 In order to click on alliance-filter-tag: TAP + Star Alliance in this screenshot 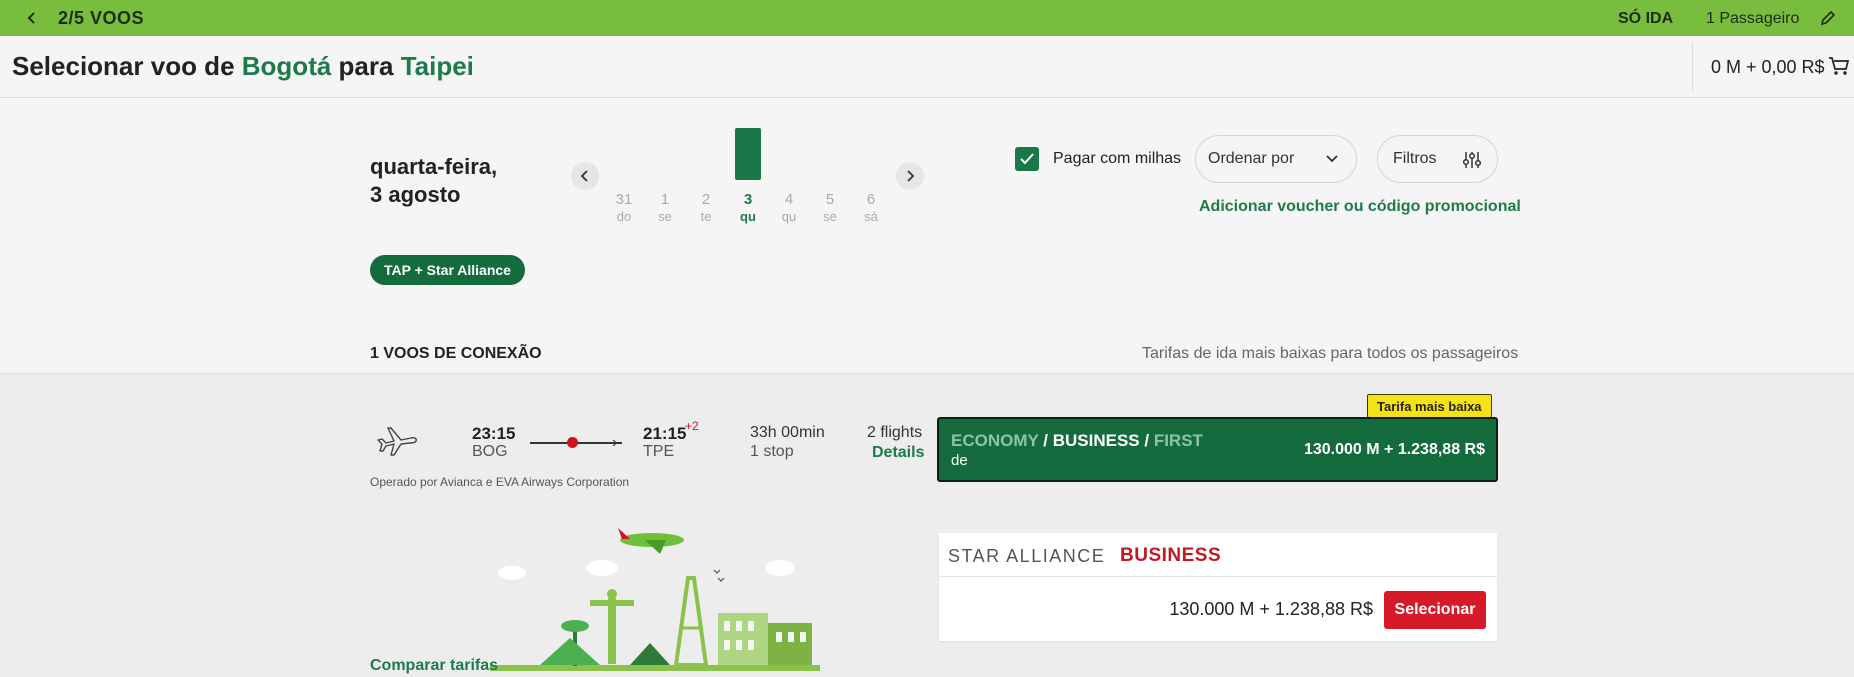, I will do `click(447, 270)`.